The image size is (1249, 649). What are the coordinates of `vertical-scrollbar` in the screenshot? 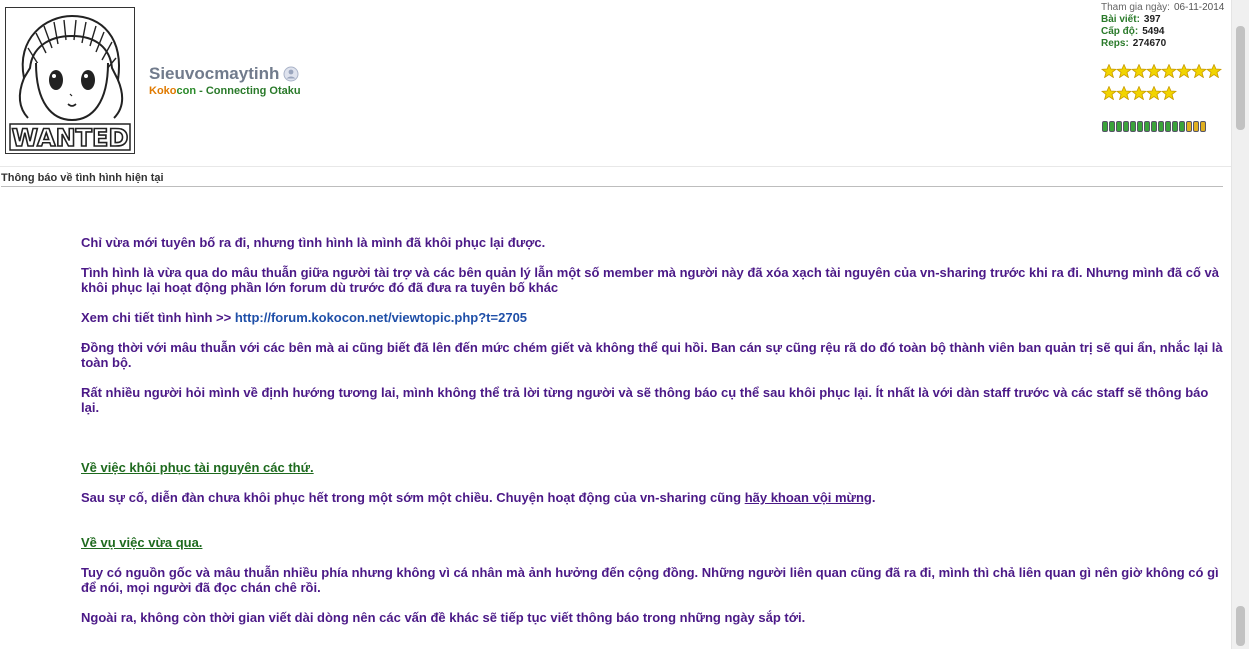 It's located at (1240, 324).